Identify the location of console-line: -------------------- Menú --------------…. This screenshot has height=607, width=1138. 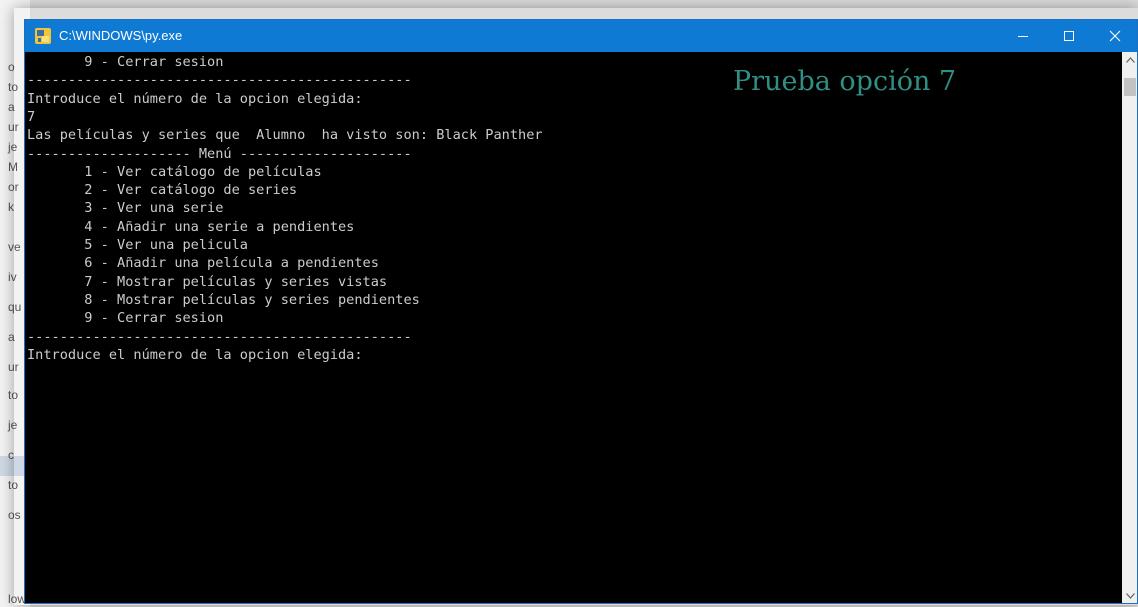
(219, 153).